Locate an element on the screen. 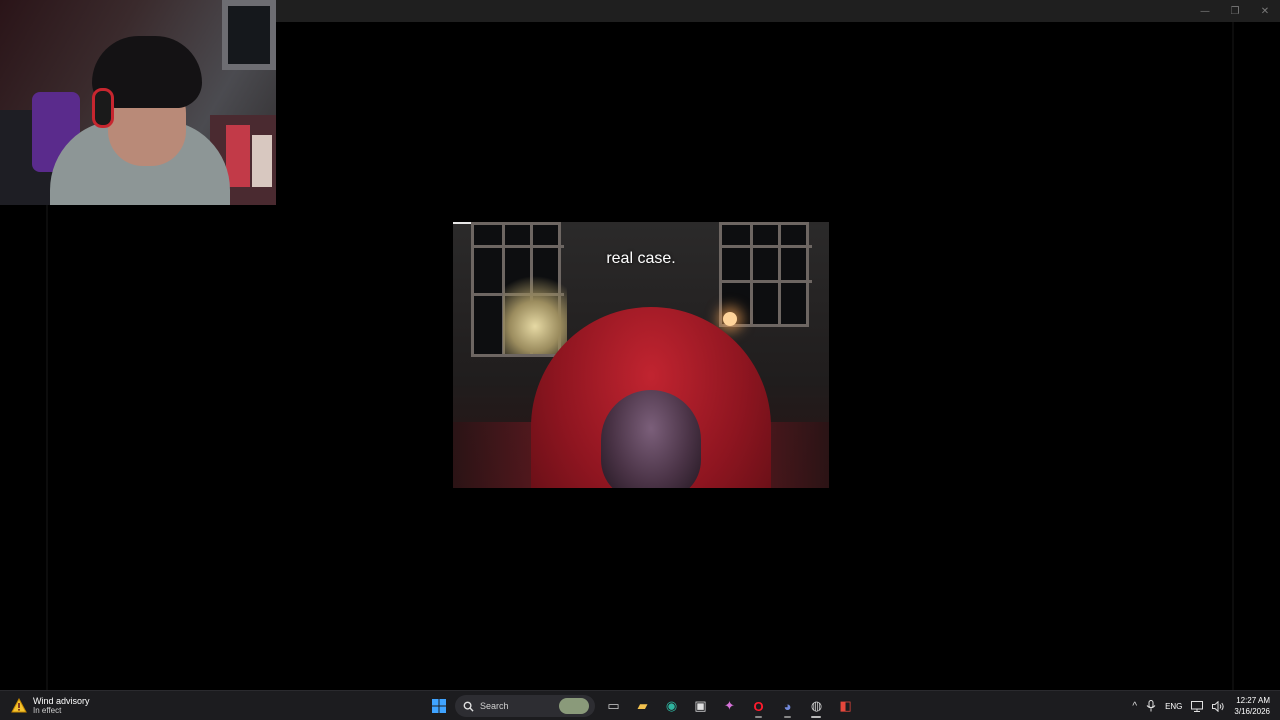 The height and width of the screenshot is (720, 1280). close-button: ✕ is located at coordinates (1265, 11).